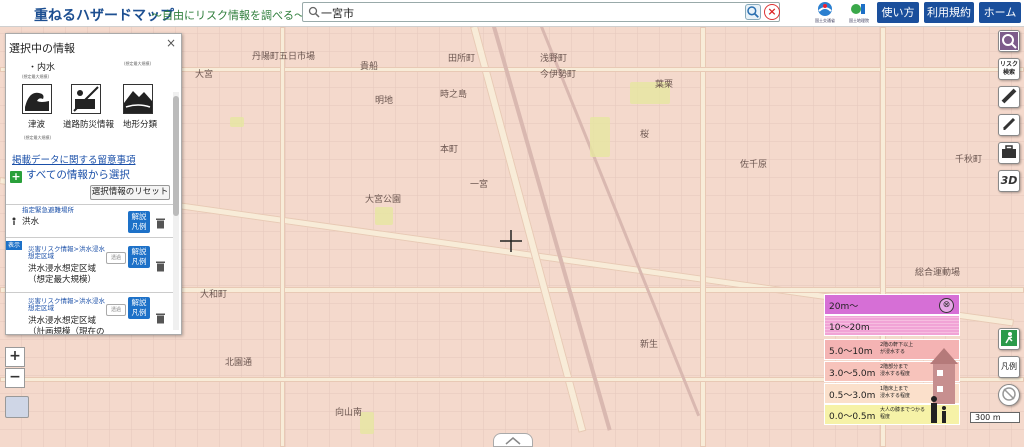  I want to click on map-label: 大和町, so click(214, 295).